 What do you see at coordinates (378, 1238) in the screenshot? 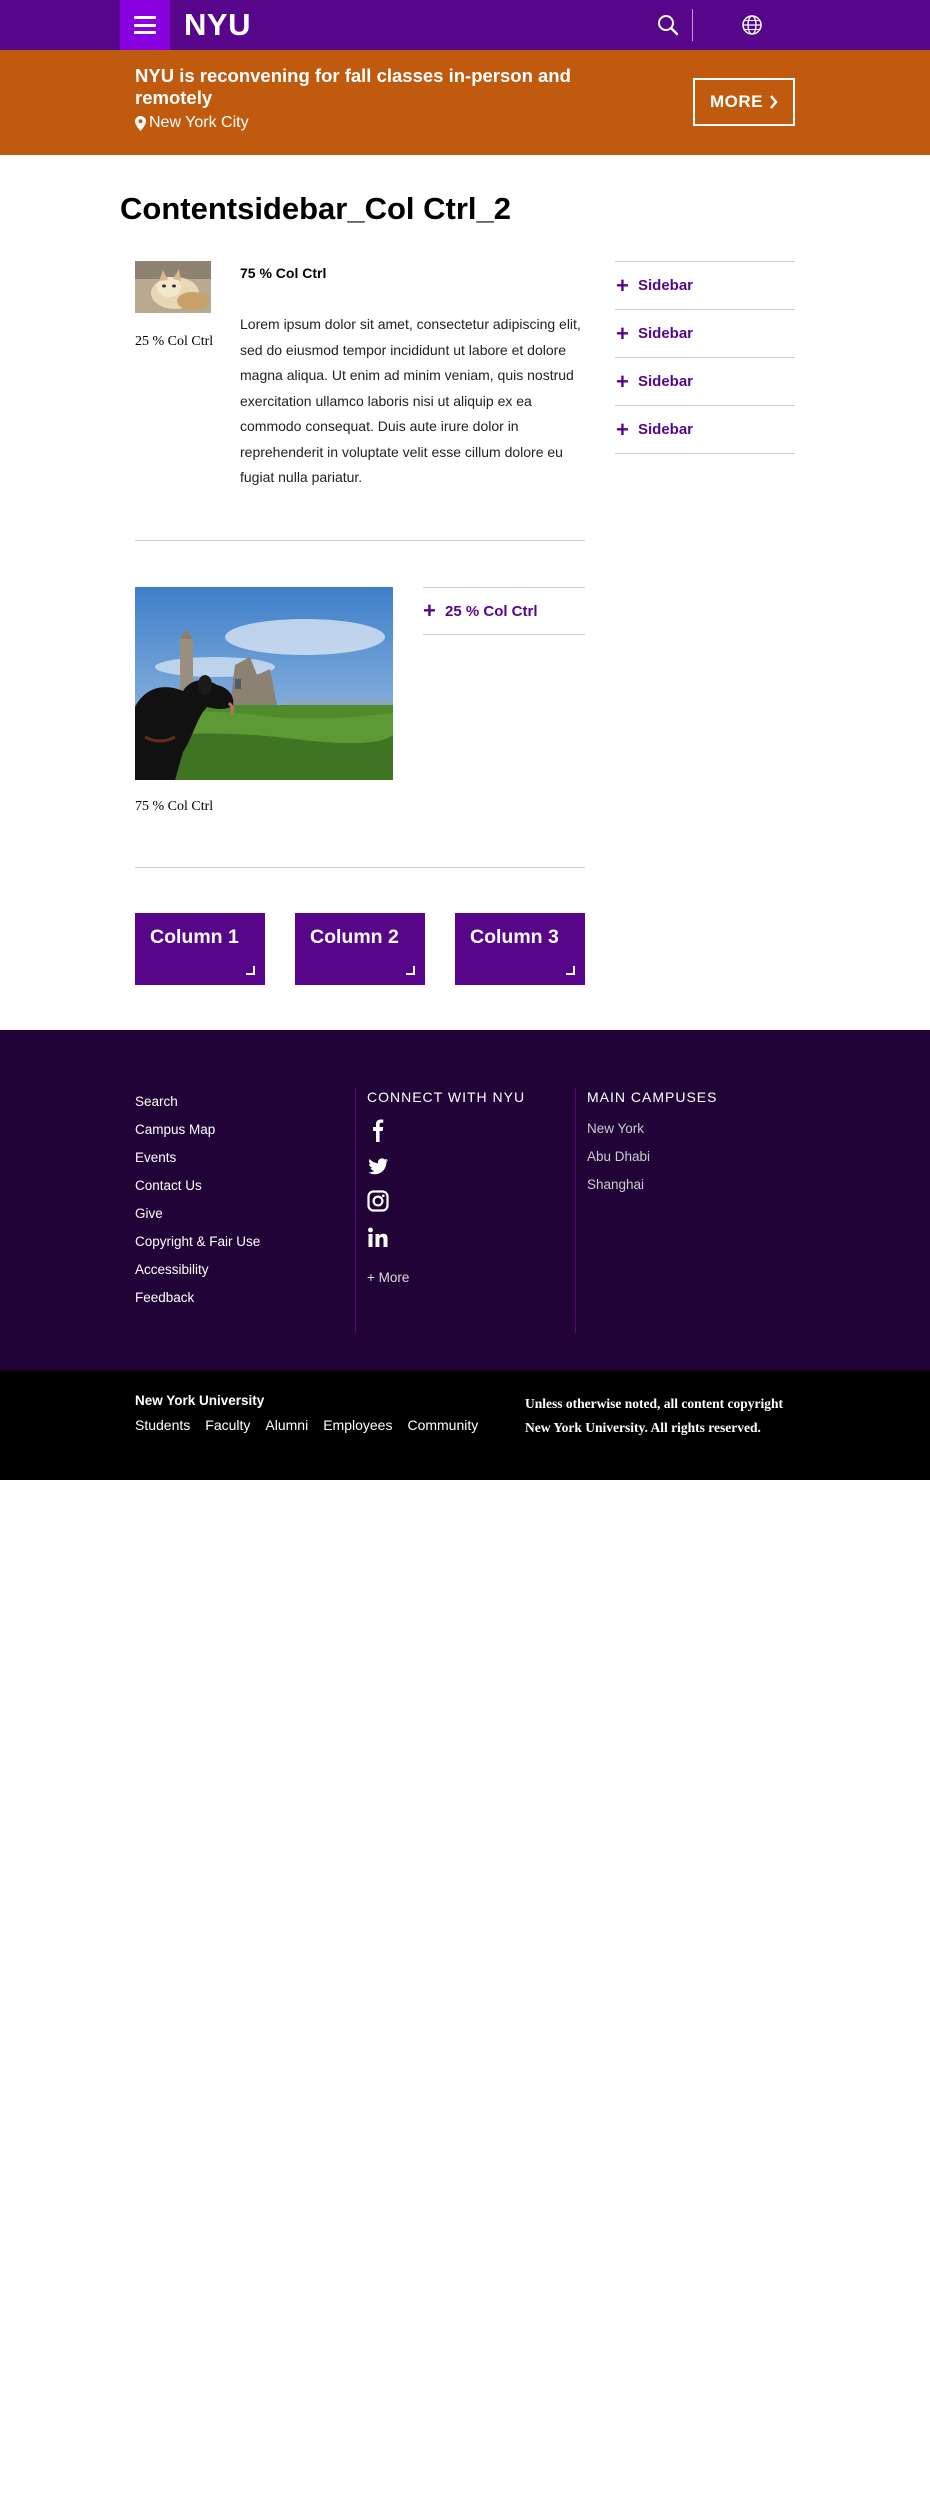
I see `linkedin-icon` at bounding box center [378, 1238].